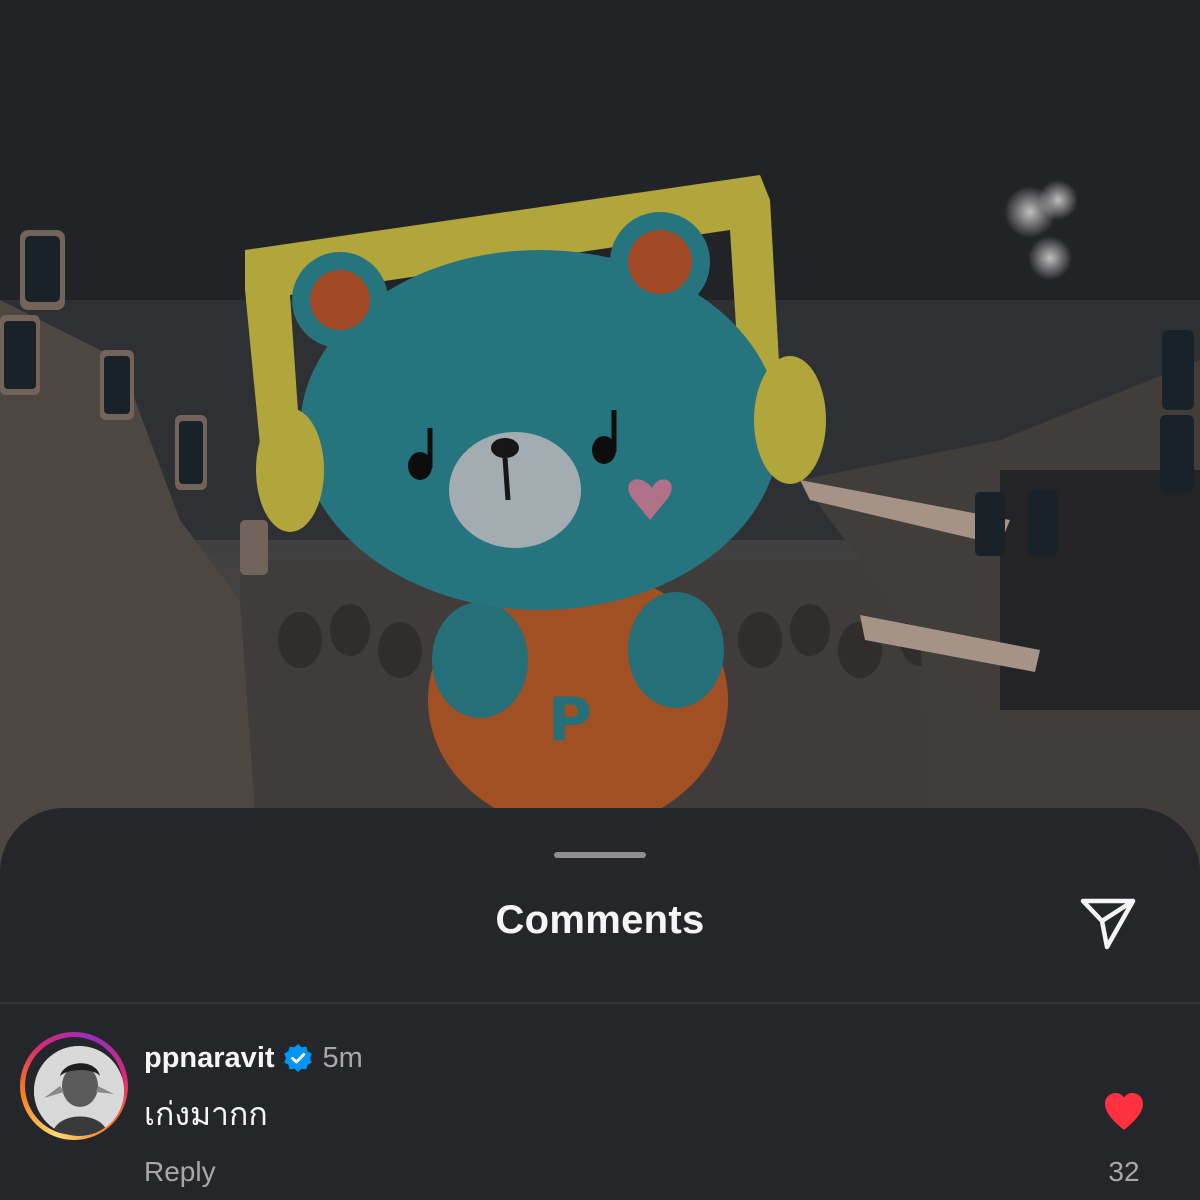  I want to click on paper-plane-icon, so click(1108, 924).